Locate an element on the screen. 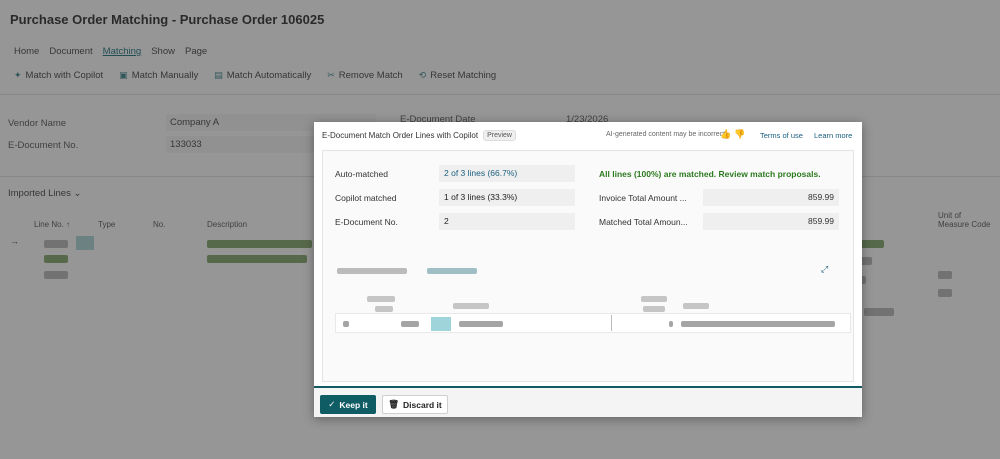 This screenshot has width=1000, height=459. learn-more-link: Learn more is located at coordinates (833, 135).